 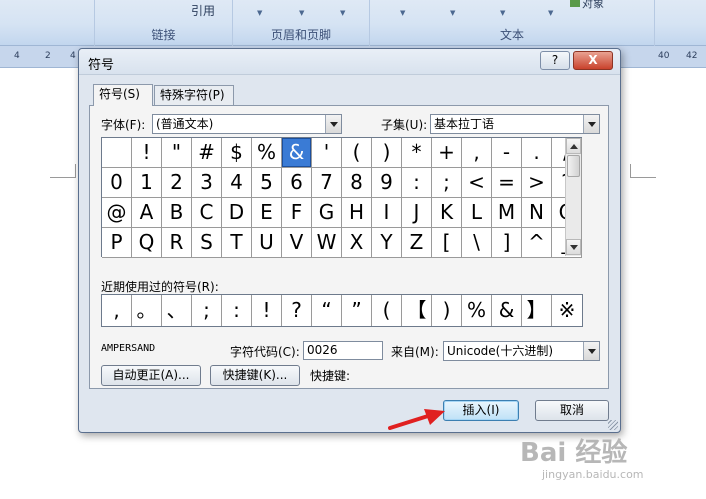 I want to click on symbol-cell: +, so click(x=447, y=153).